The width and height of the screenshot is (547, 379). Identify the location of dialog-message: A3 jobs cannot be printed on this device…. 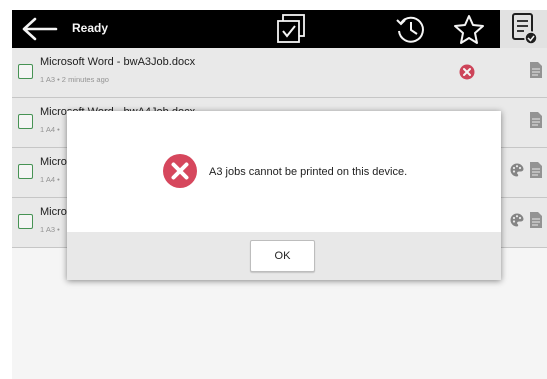
(308, 172).